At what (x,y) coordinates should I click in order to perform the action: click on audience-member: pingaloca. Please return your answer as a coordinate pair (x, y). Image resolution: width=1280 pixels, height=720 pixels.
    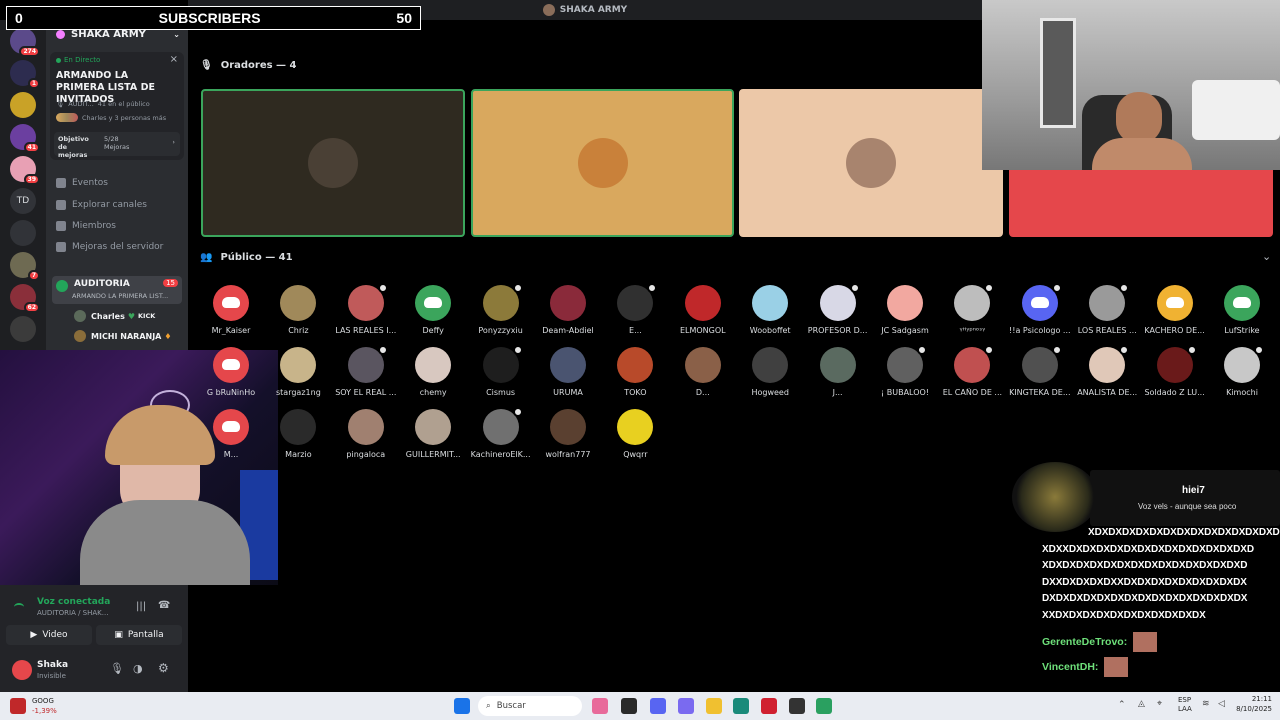
    Looking at the image, I should click on (366, 434).